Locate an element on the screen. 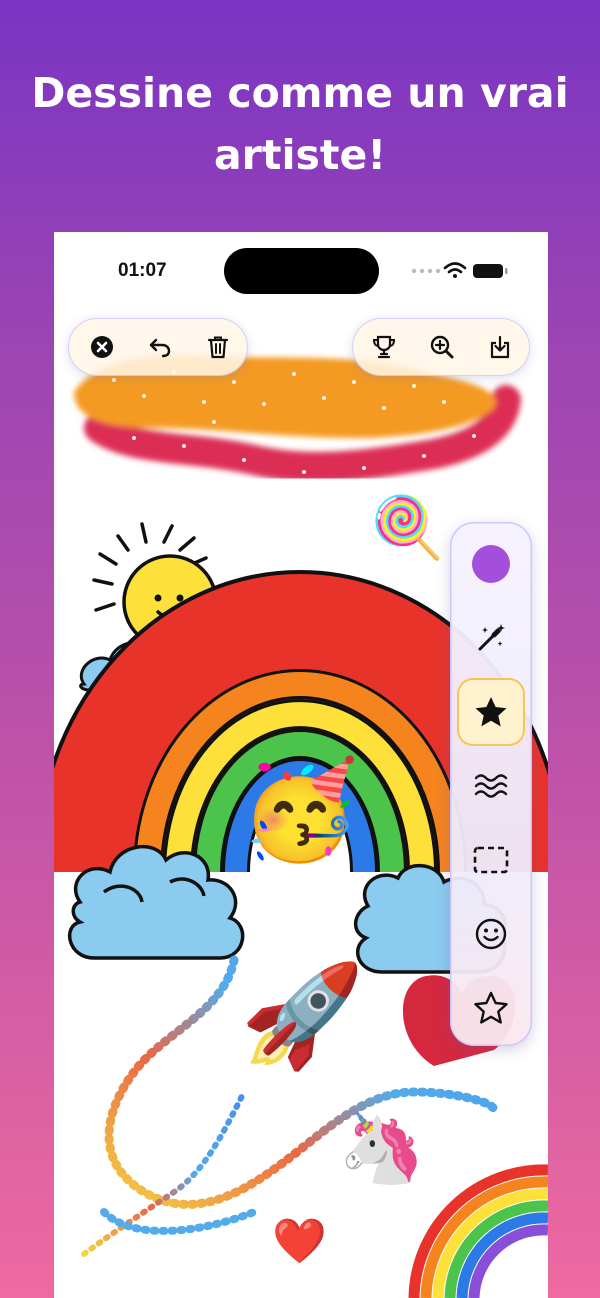 The height and width of the screenshot is (1298, 600). tool-emoji is located at coordinates (491, 934).